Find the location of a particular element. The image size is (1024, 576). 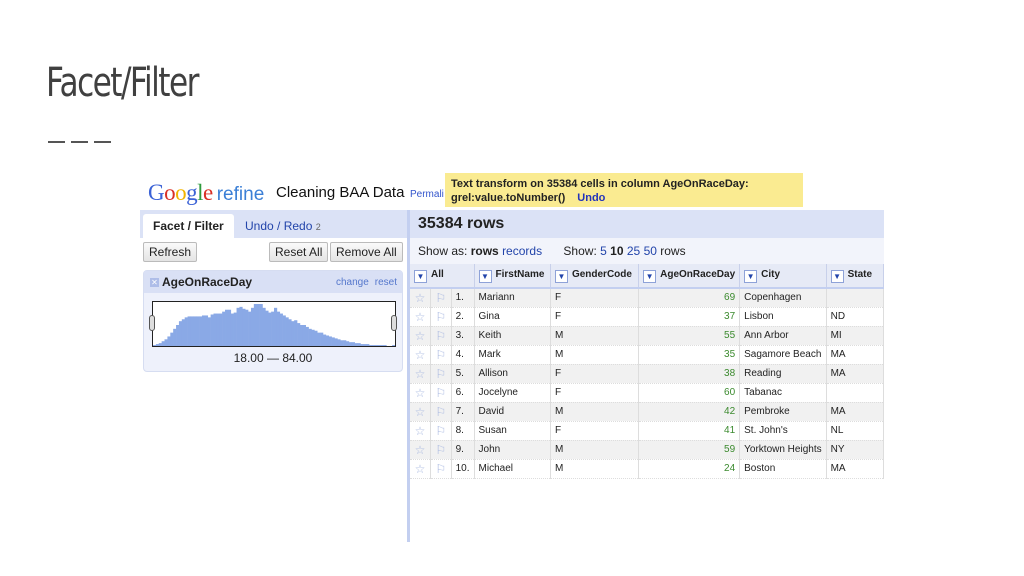

column-header-gendercode: ▼ GenderCode is located at coordinates (595, 276).